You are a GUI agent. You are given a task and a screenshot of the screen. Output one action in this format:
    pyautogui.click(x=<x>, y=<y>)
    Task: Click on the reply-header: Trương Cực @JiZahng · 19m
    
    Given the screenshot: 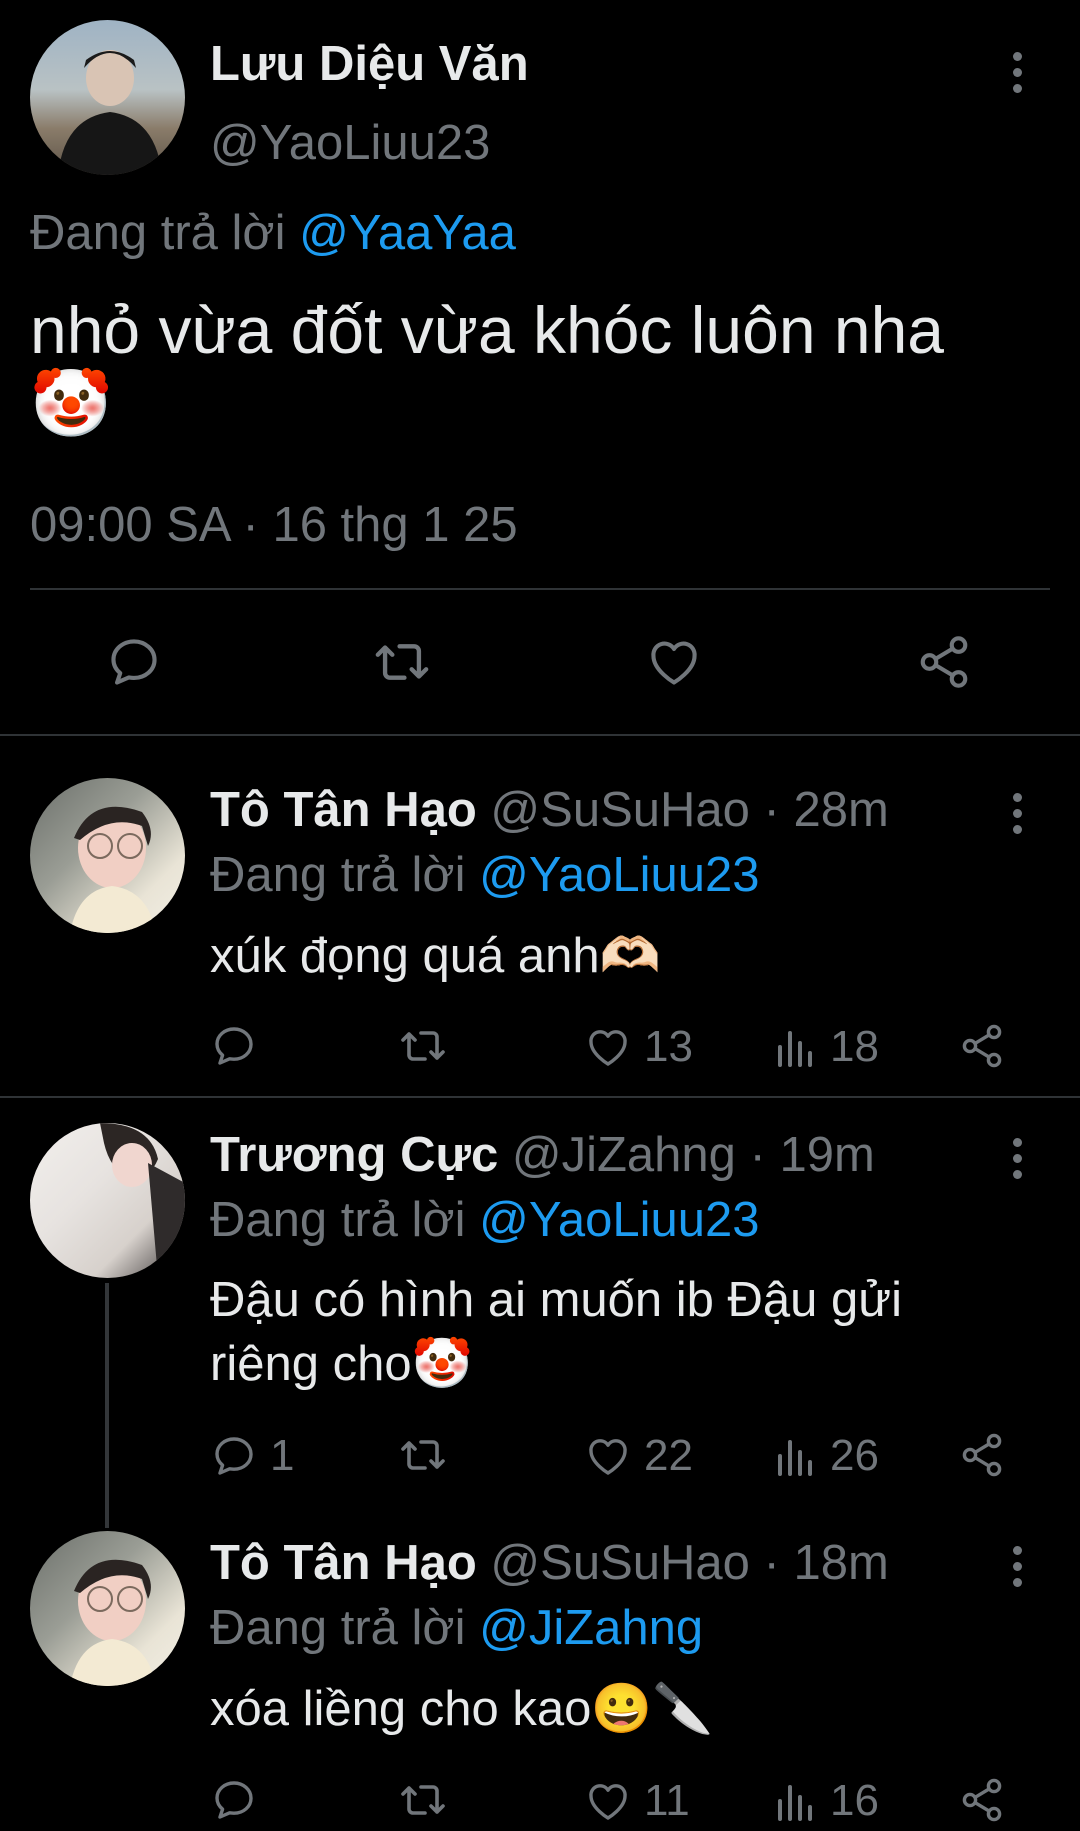 What is the action you would take?
    pyautogui.click(x=542, y=1155)
    